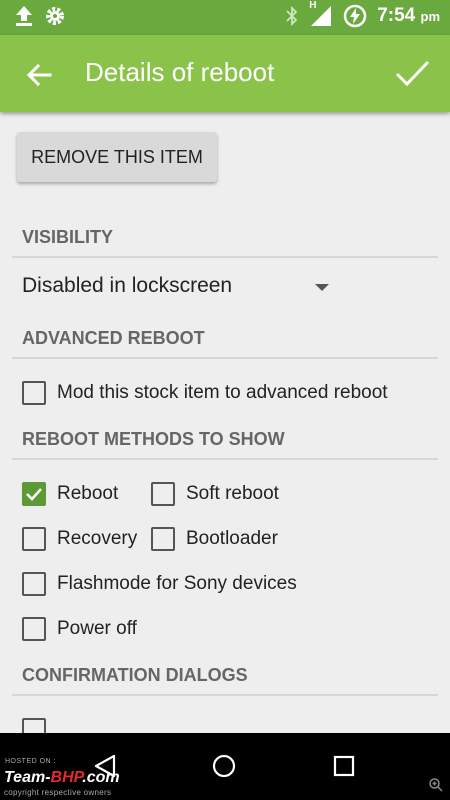  I want to click on reboot-method-recovery-checkbox: Recovery, so click(79, 539).